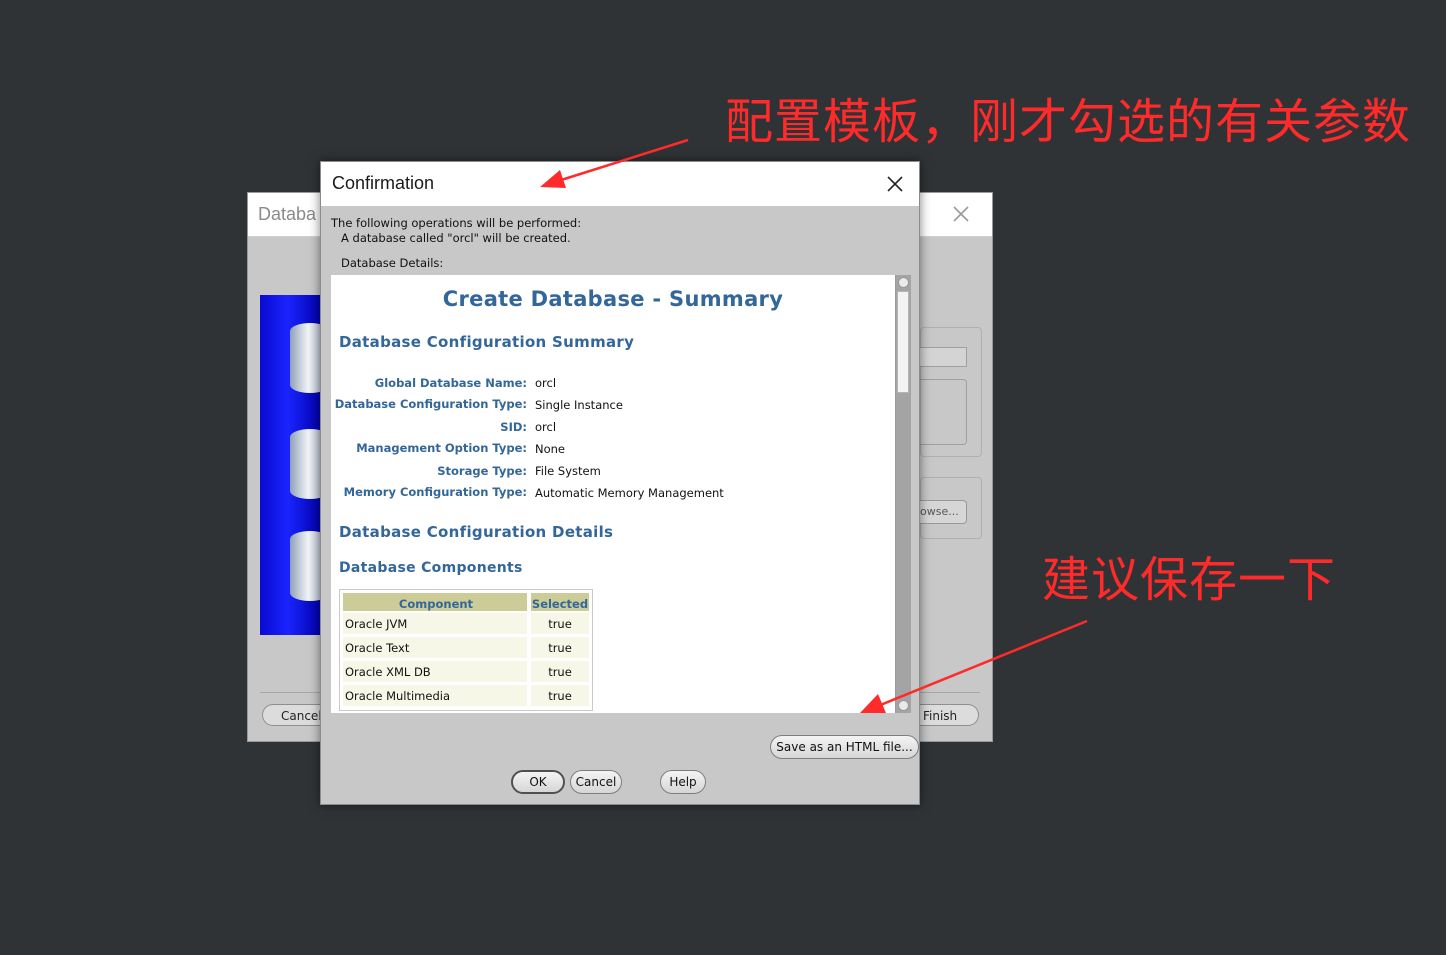 This screenshot has height=955, width=1446. I want to click on table-row: Oracle XML DB true, so click(466, 672).